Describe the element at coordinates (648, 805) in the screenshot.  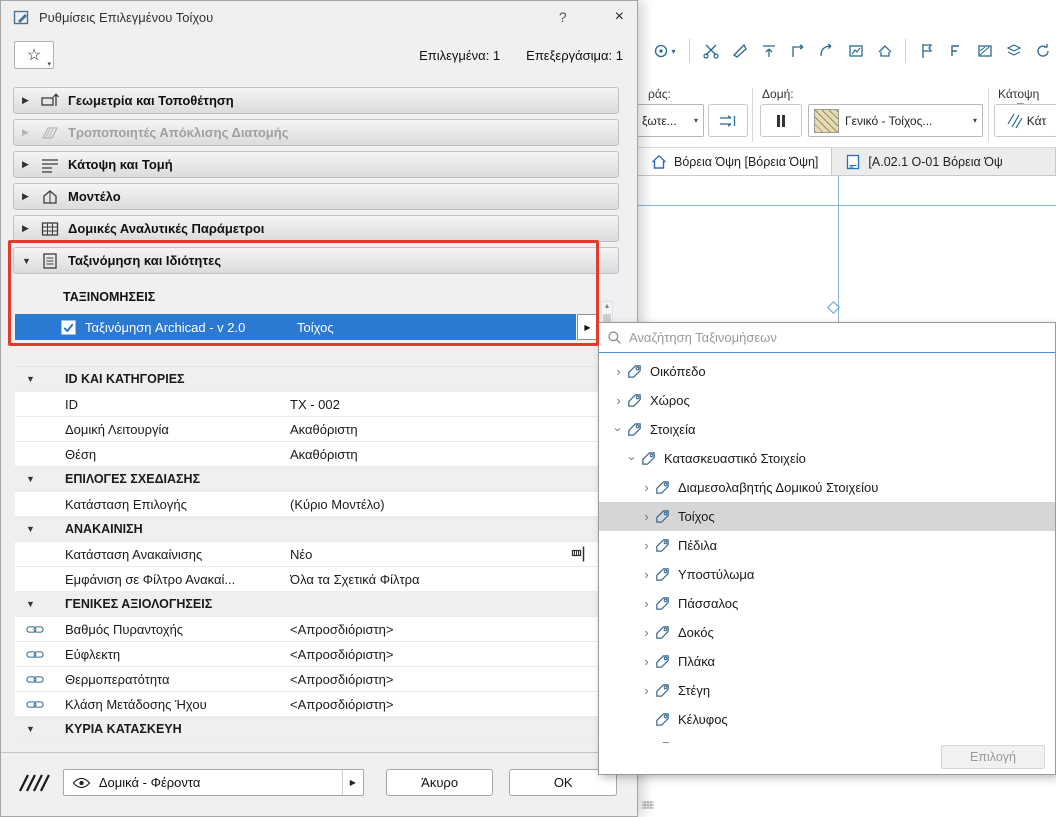
I see `navigator-mini-icon` at that location.